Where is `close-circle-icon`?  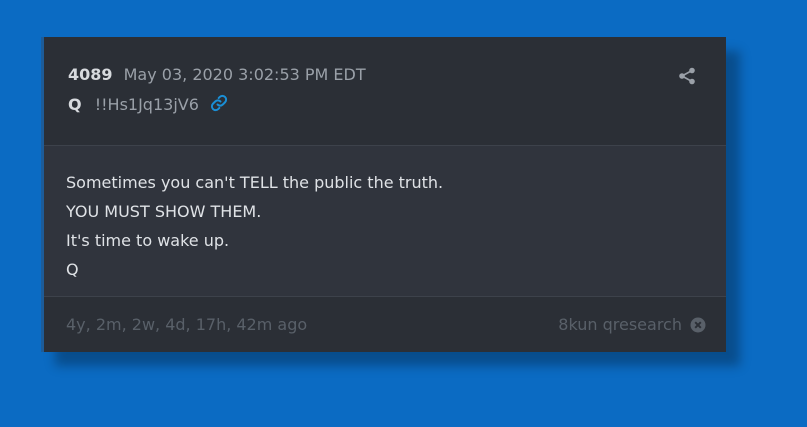 close-circle-icon is located at coordinates (698, 325).